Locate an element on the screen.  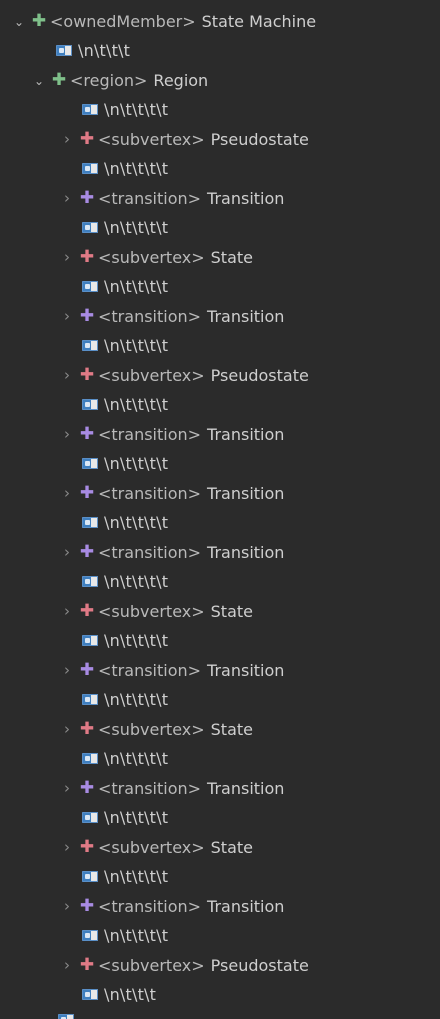
node-tag: <region> is located at coordinates (109, 80).